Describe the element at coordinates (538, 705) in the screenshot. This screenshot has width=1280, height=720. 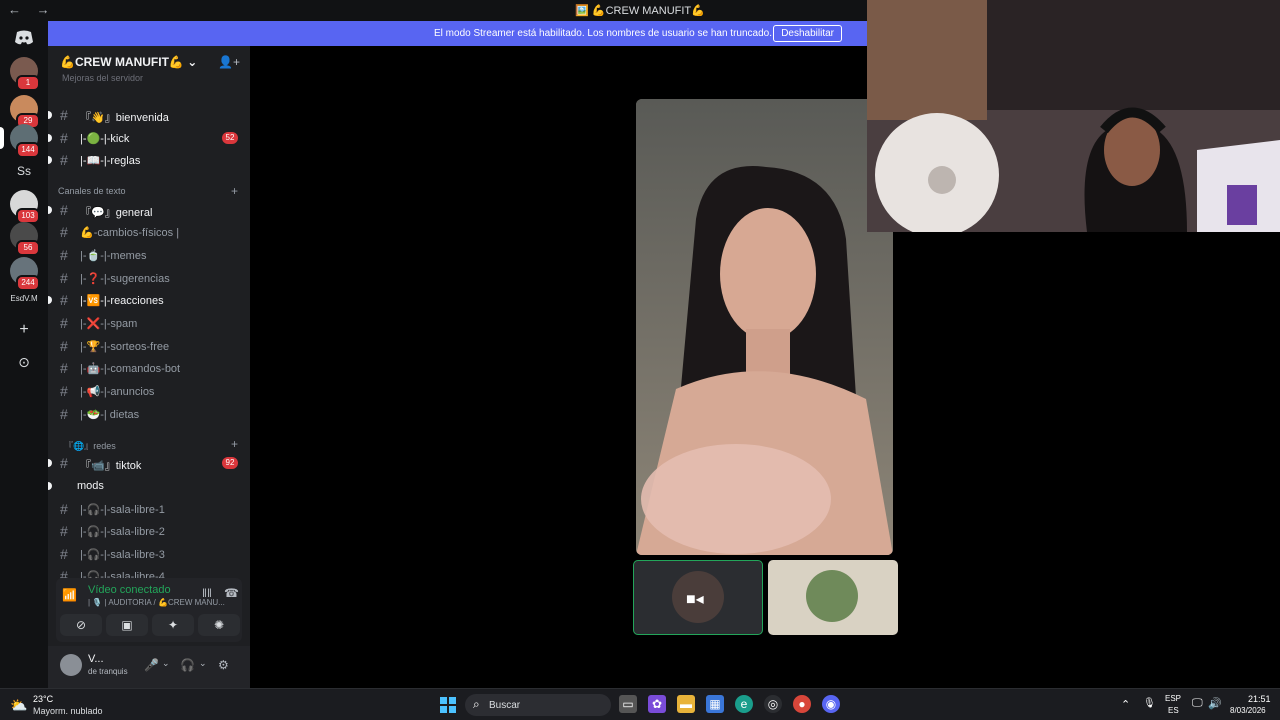
I see `taskbar-search: ⌕ Buscar` at that location.